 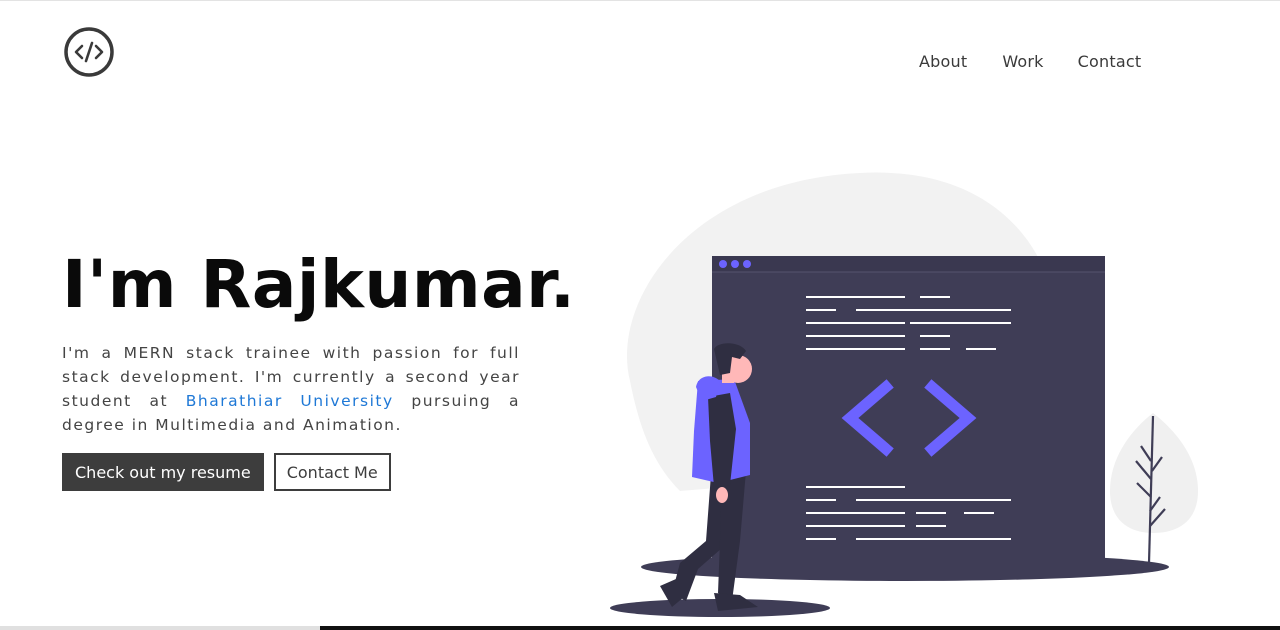 What do you see at coordinates (163, 472) in the screenshot?
I see `resume-button: Check out my resume` at bounding box center [163, 472].